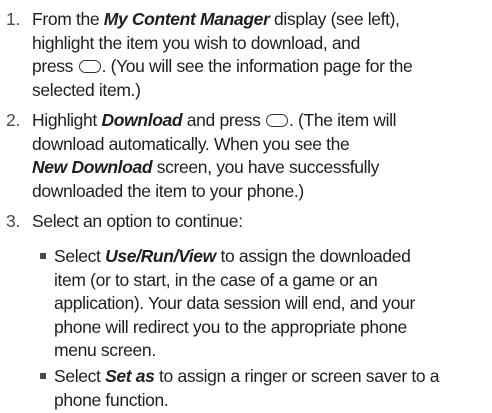 Image resolution: width=492 pixels, height=413 pixels. Describe the element at coordinates (142, 120) in the screenshot. I see `menu-term: Download` at that location.